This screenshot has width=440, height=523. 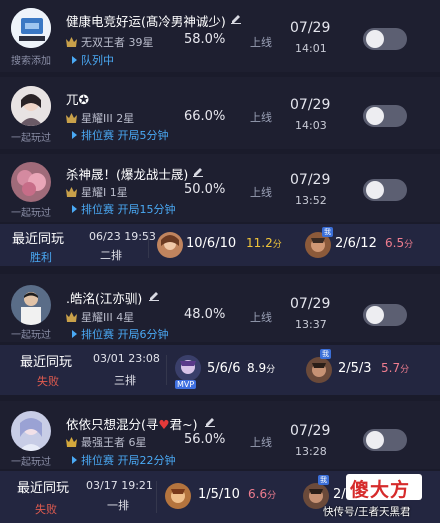 What do you see at coordinates (112, 424) in the screenshot?
I see `name-part: 依依只想混分(寻` at bounding box center [112, 424].